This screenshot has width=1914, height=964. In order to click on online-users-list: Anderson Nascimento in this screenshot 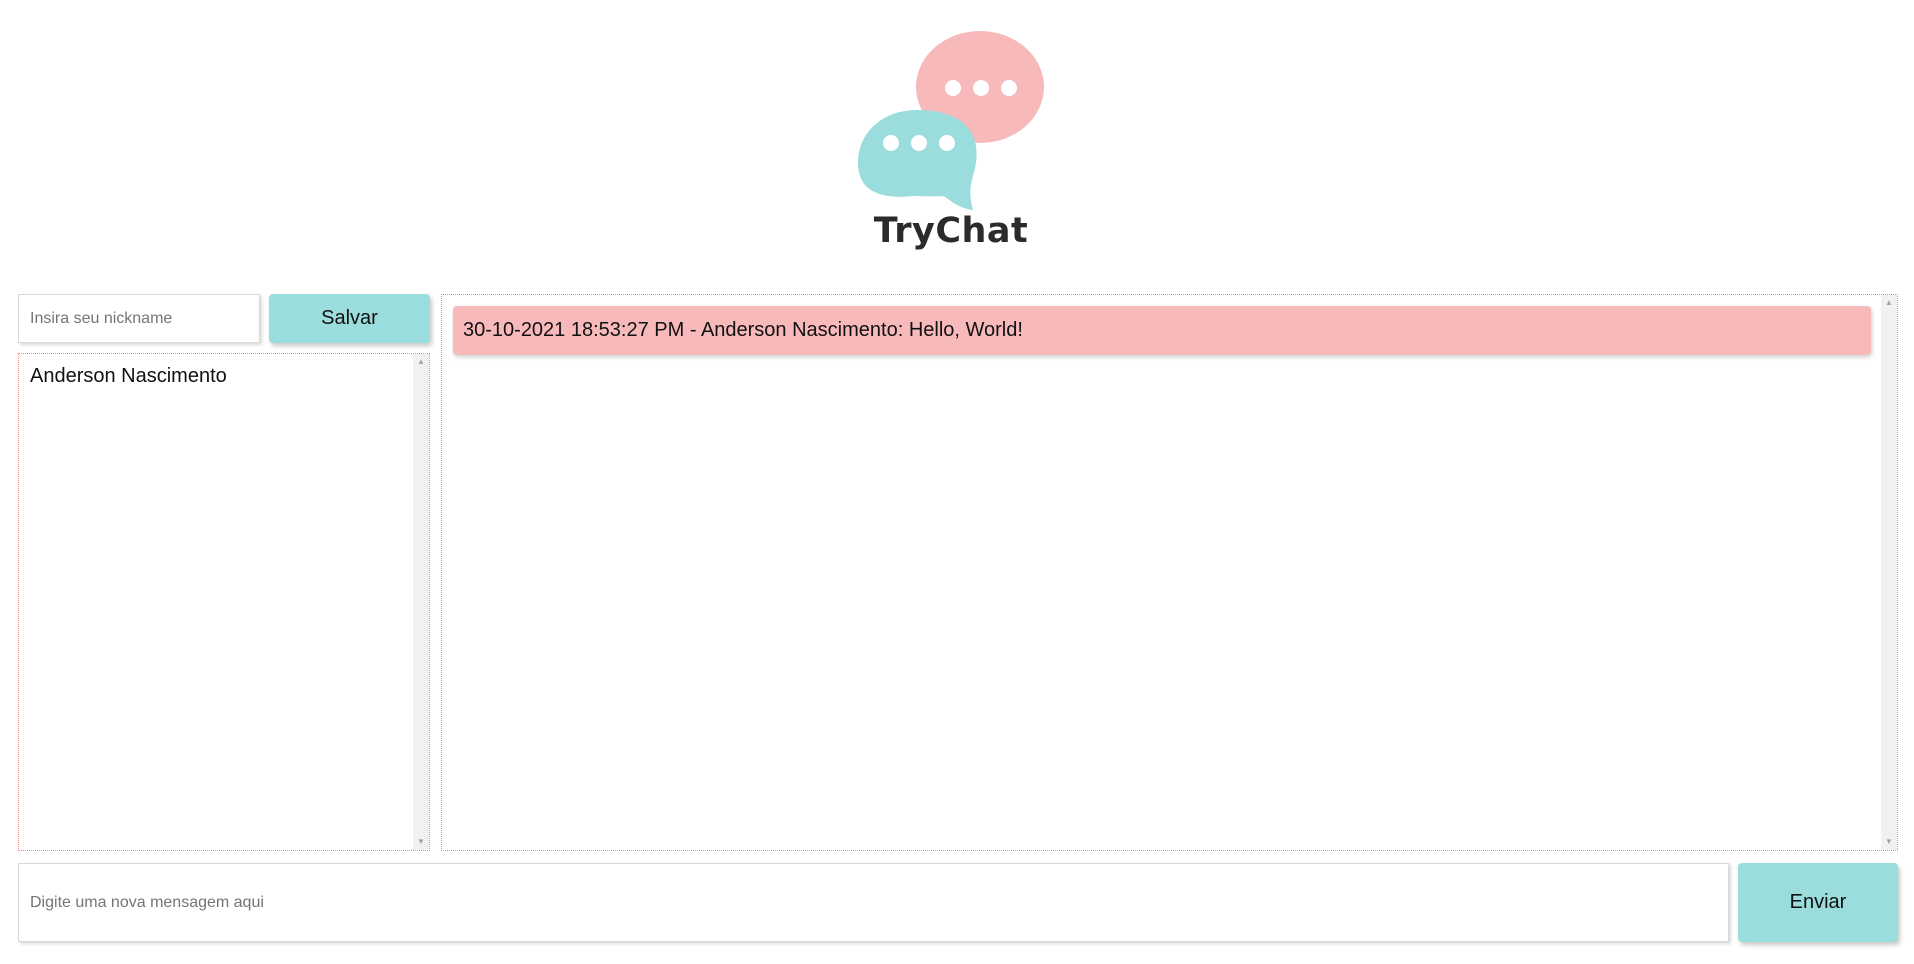, I will do `click(216, 602)`.